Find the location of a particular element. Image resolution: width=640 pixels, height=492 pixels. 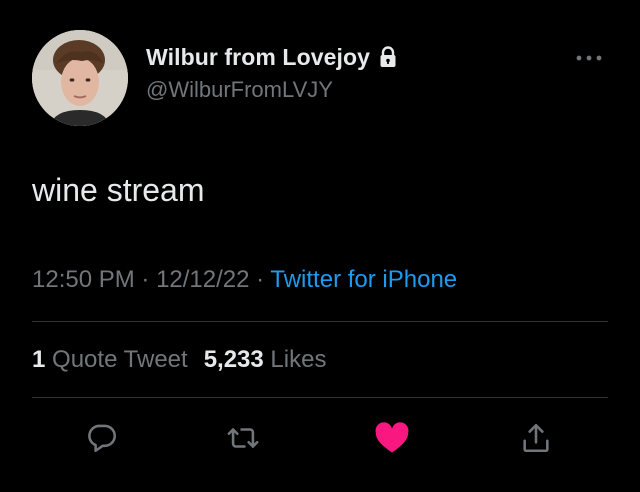

lock-icon is located at coordinates (388, 57).